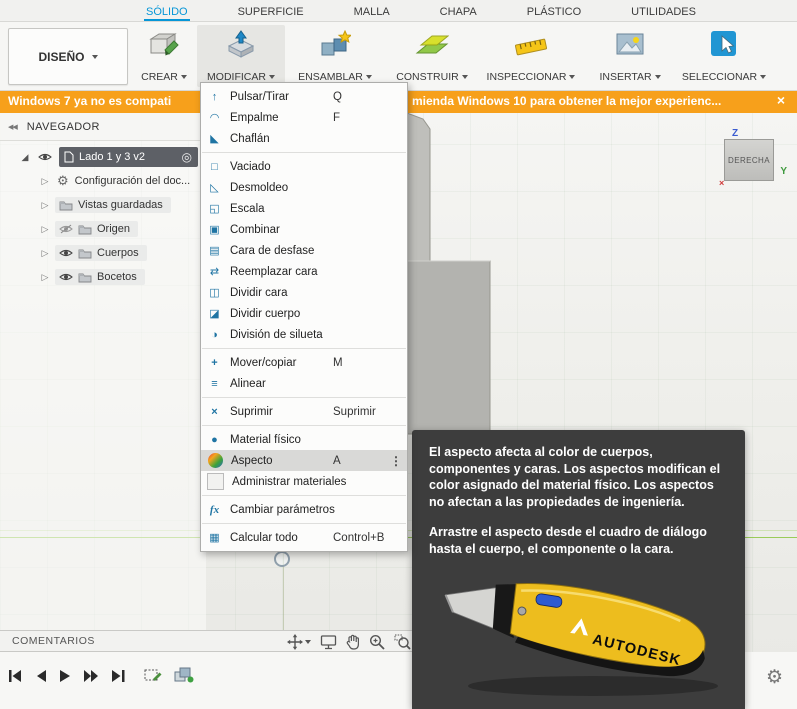  I want to click on toolbar-group-crear: CREAR, so click(164, 56).